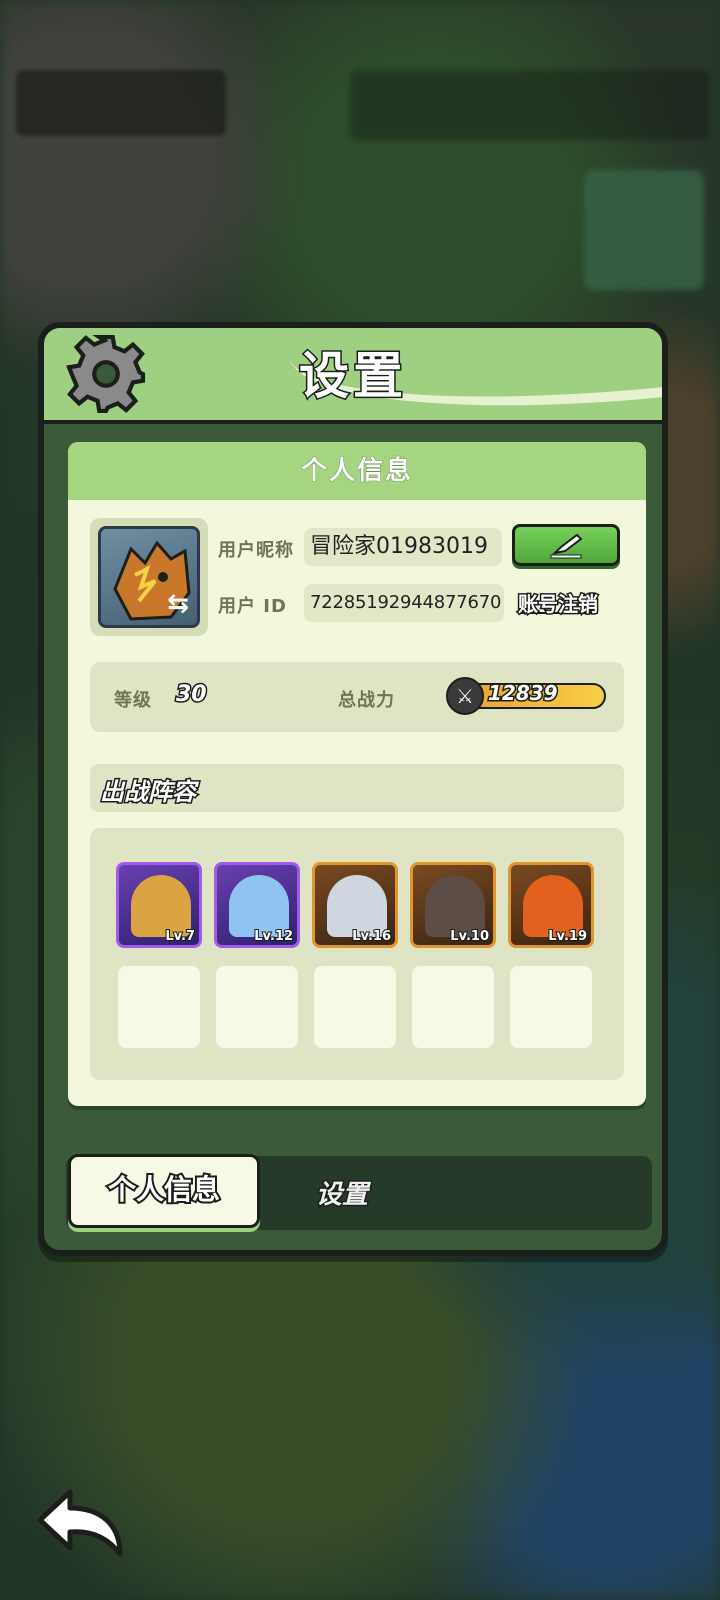 Image resolution: width=720 pixels, height=1600 pixels. I want to click on back-arrow-icon, so click(82, 1523).